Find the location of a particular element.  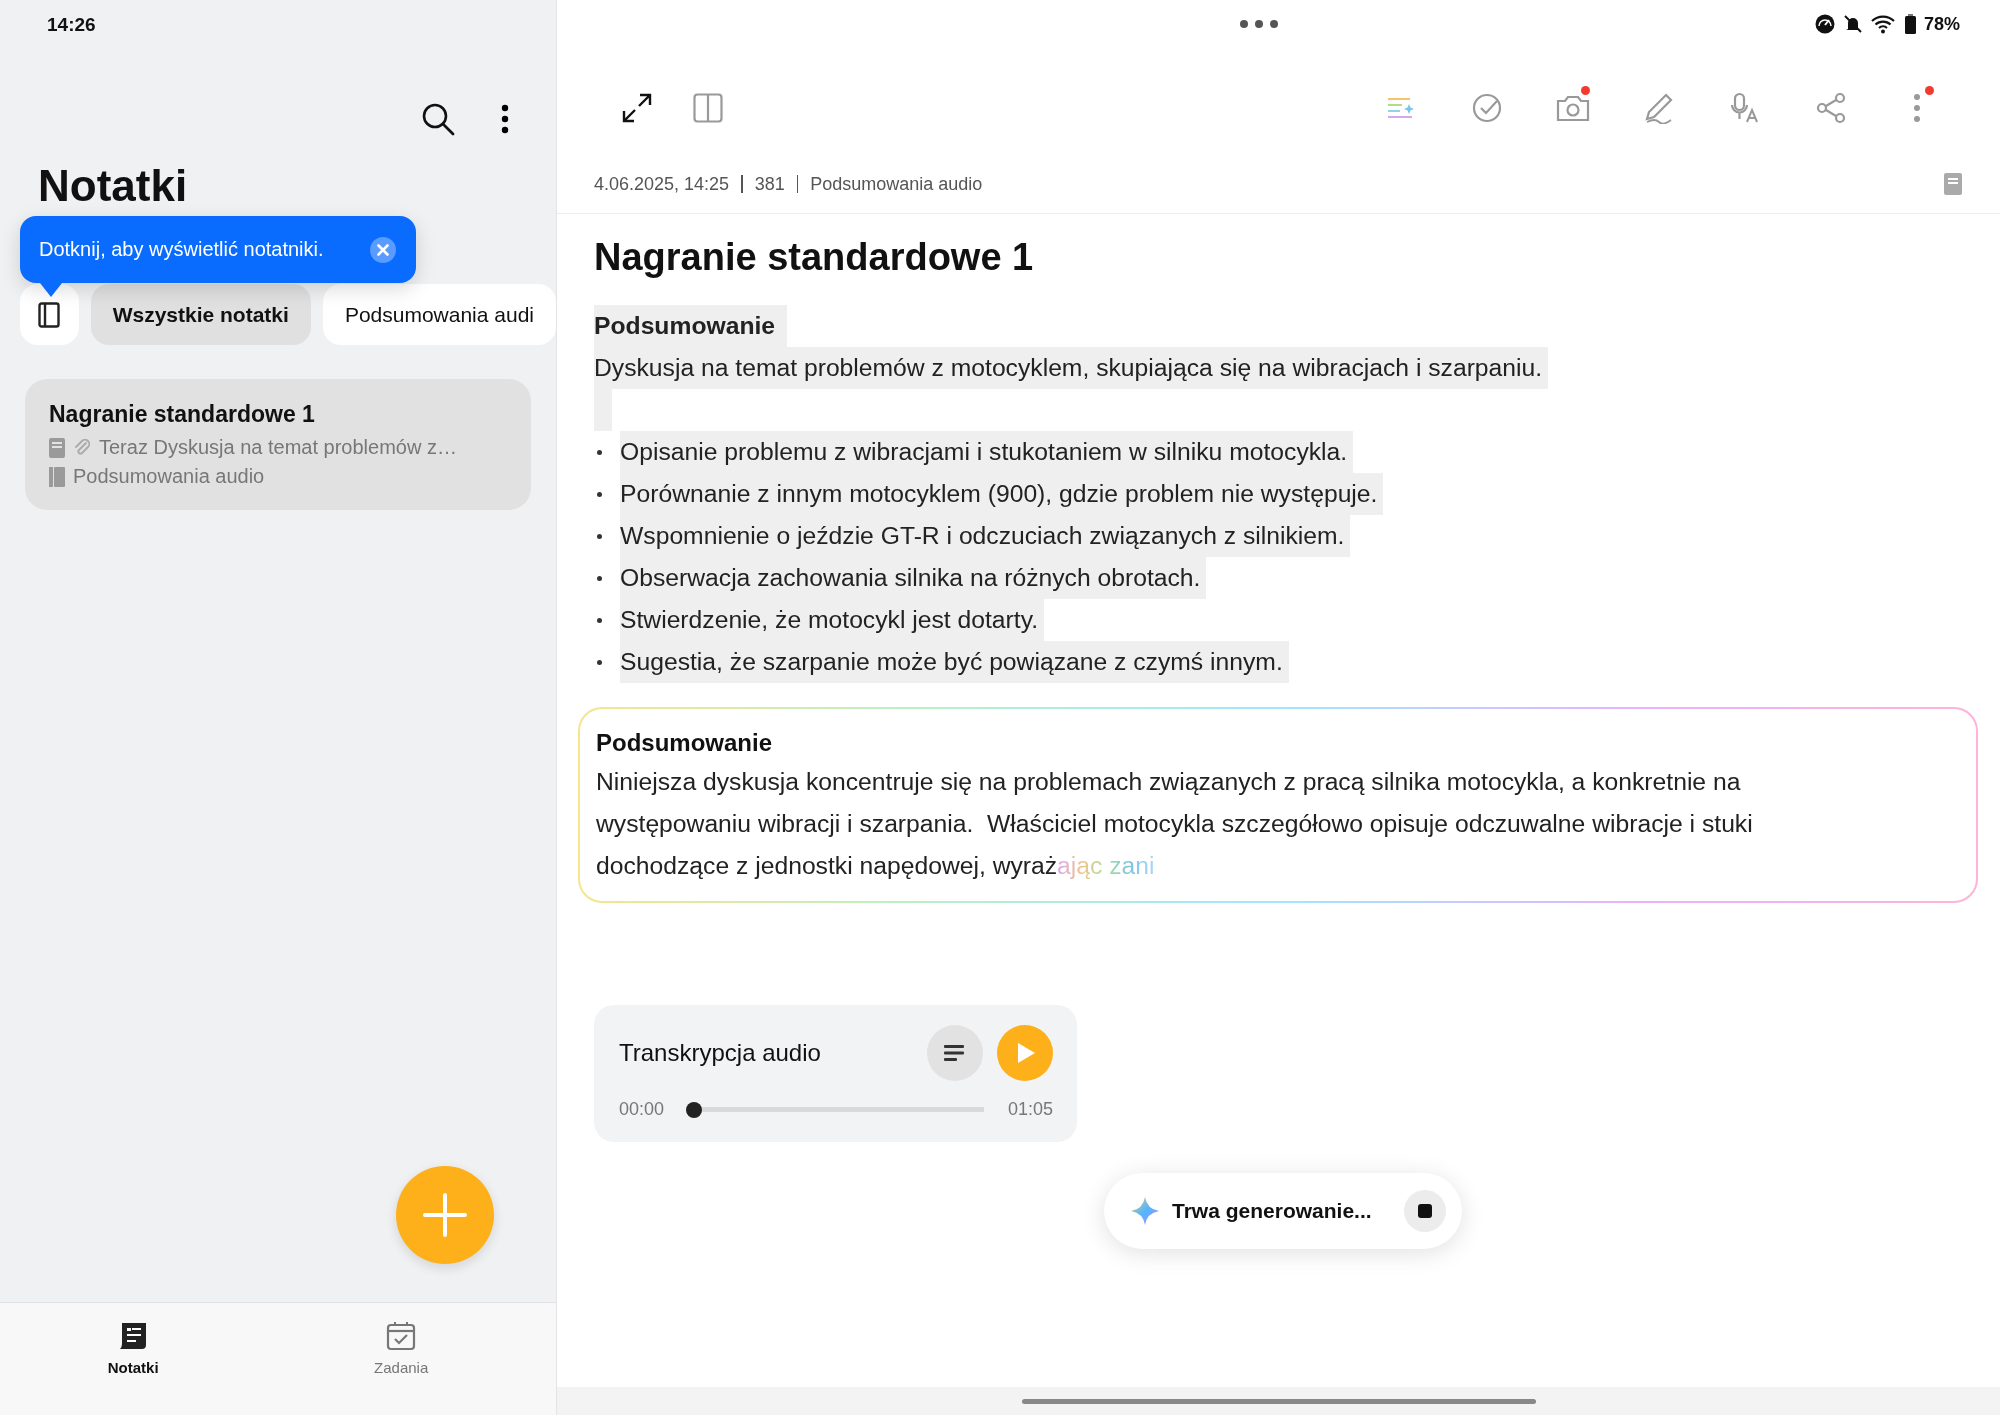

summary-paragraph: Dyskusja na temat problemów z motocyklem, skupiająca się na wibracjach i szarpaniu. is located at coordinates (1071, 368).